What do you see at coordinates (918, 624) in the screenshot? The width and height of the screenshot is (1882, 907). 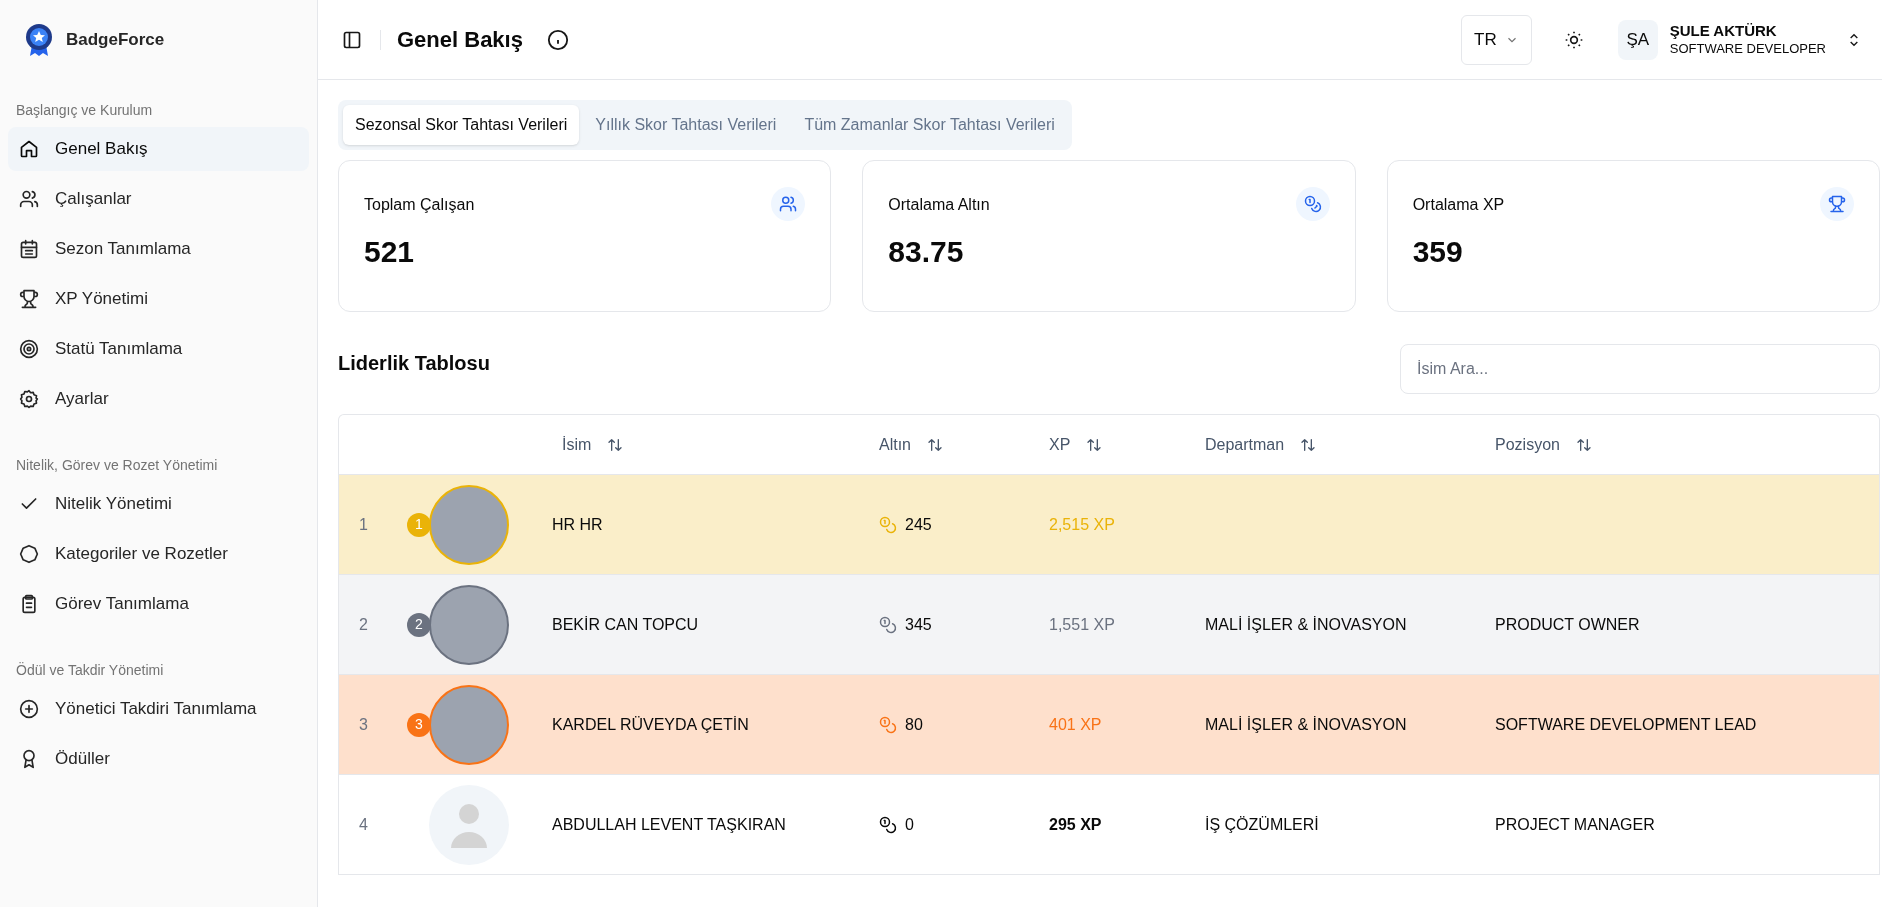 I see `coin-amount: 345` at bounding box center [918, 624].